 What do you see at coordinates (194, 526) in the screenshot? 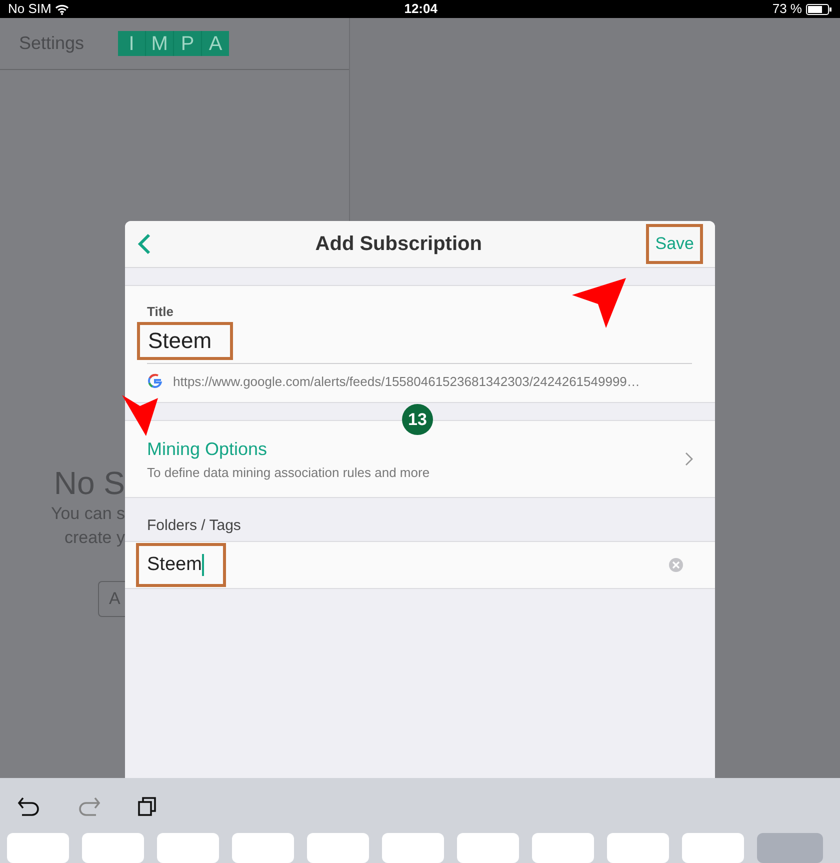
I see `section-label: Folders / Tags` at bounding box center [194, 526].